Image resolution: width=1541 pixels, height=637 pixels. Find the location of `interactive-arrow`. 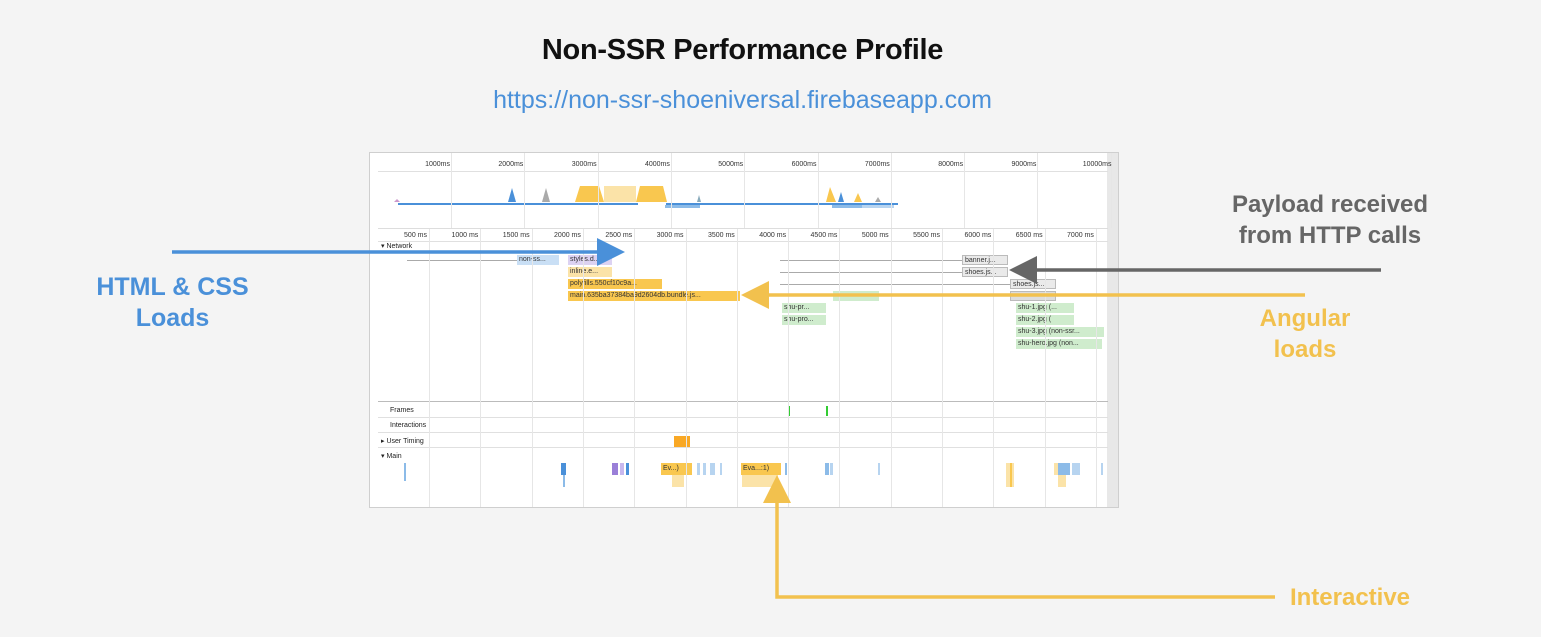

interactive-arrow is located at coordinates (1019, 537).